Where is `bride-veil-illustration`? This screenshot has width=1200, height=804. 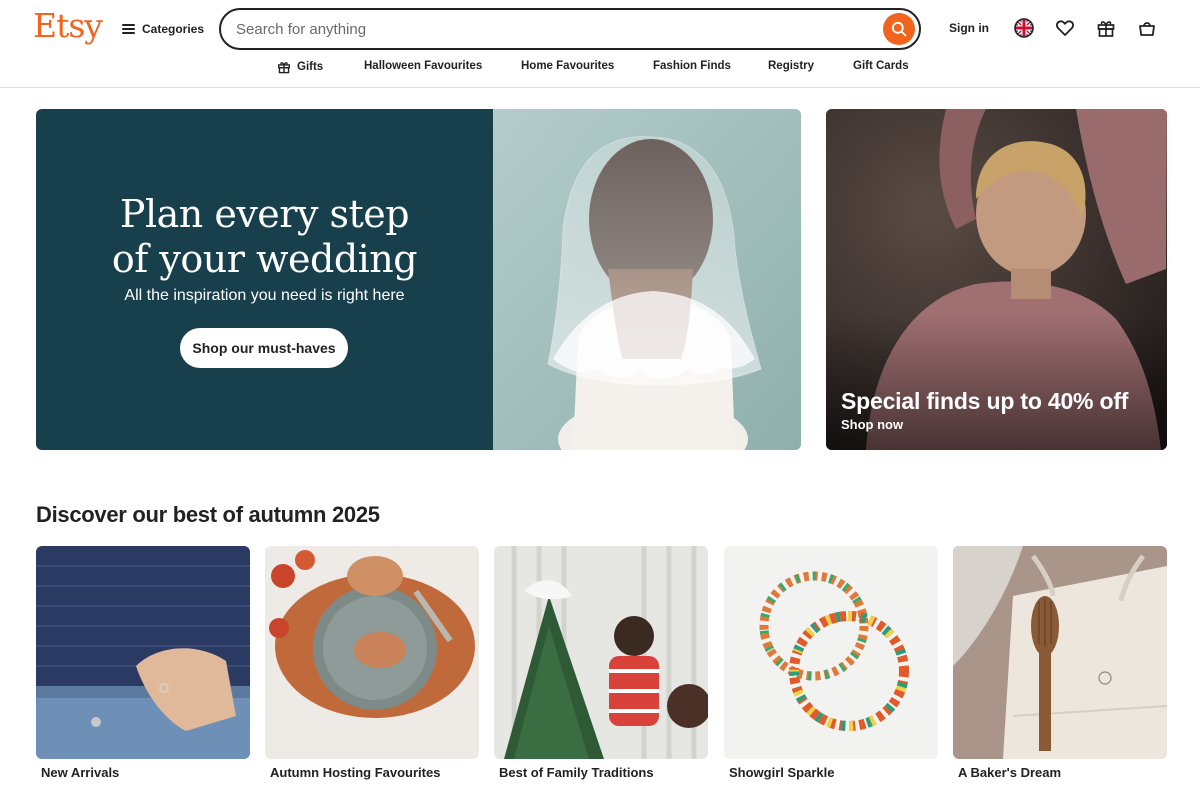
bride-veil-illustration is located at coordinates (647, 279).